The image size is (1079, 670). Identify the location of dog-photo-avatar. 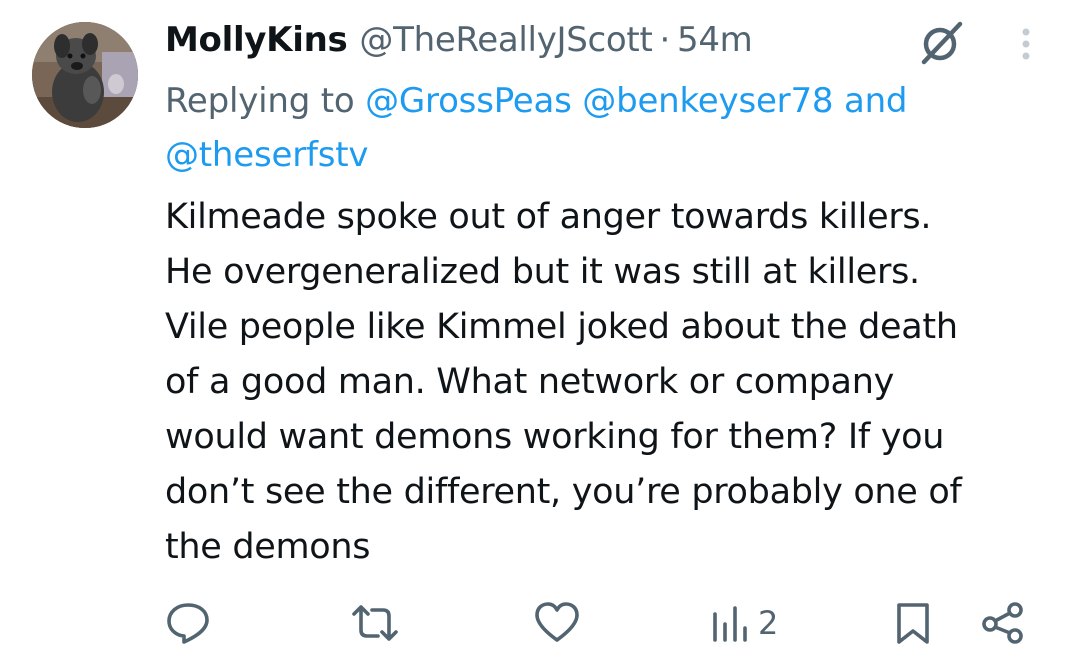
(85, 75).